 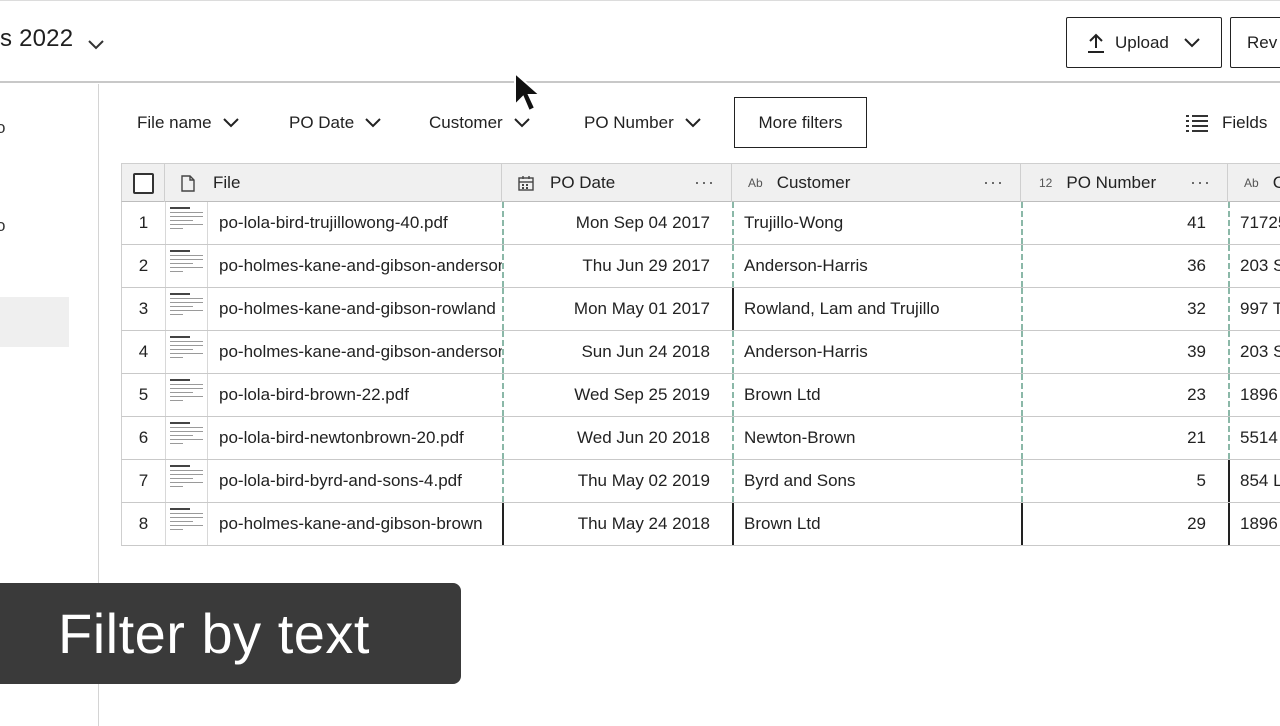 I want to click on address-cell: 997 T, so click(x=1254, y=309).